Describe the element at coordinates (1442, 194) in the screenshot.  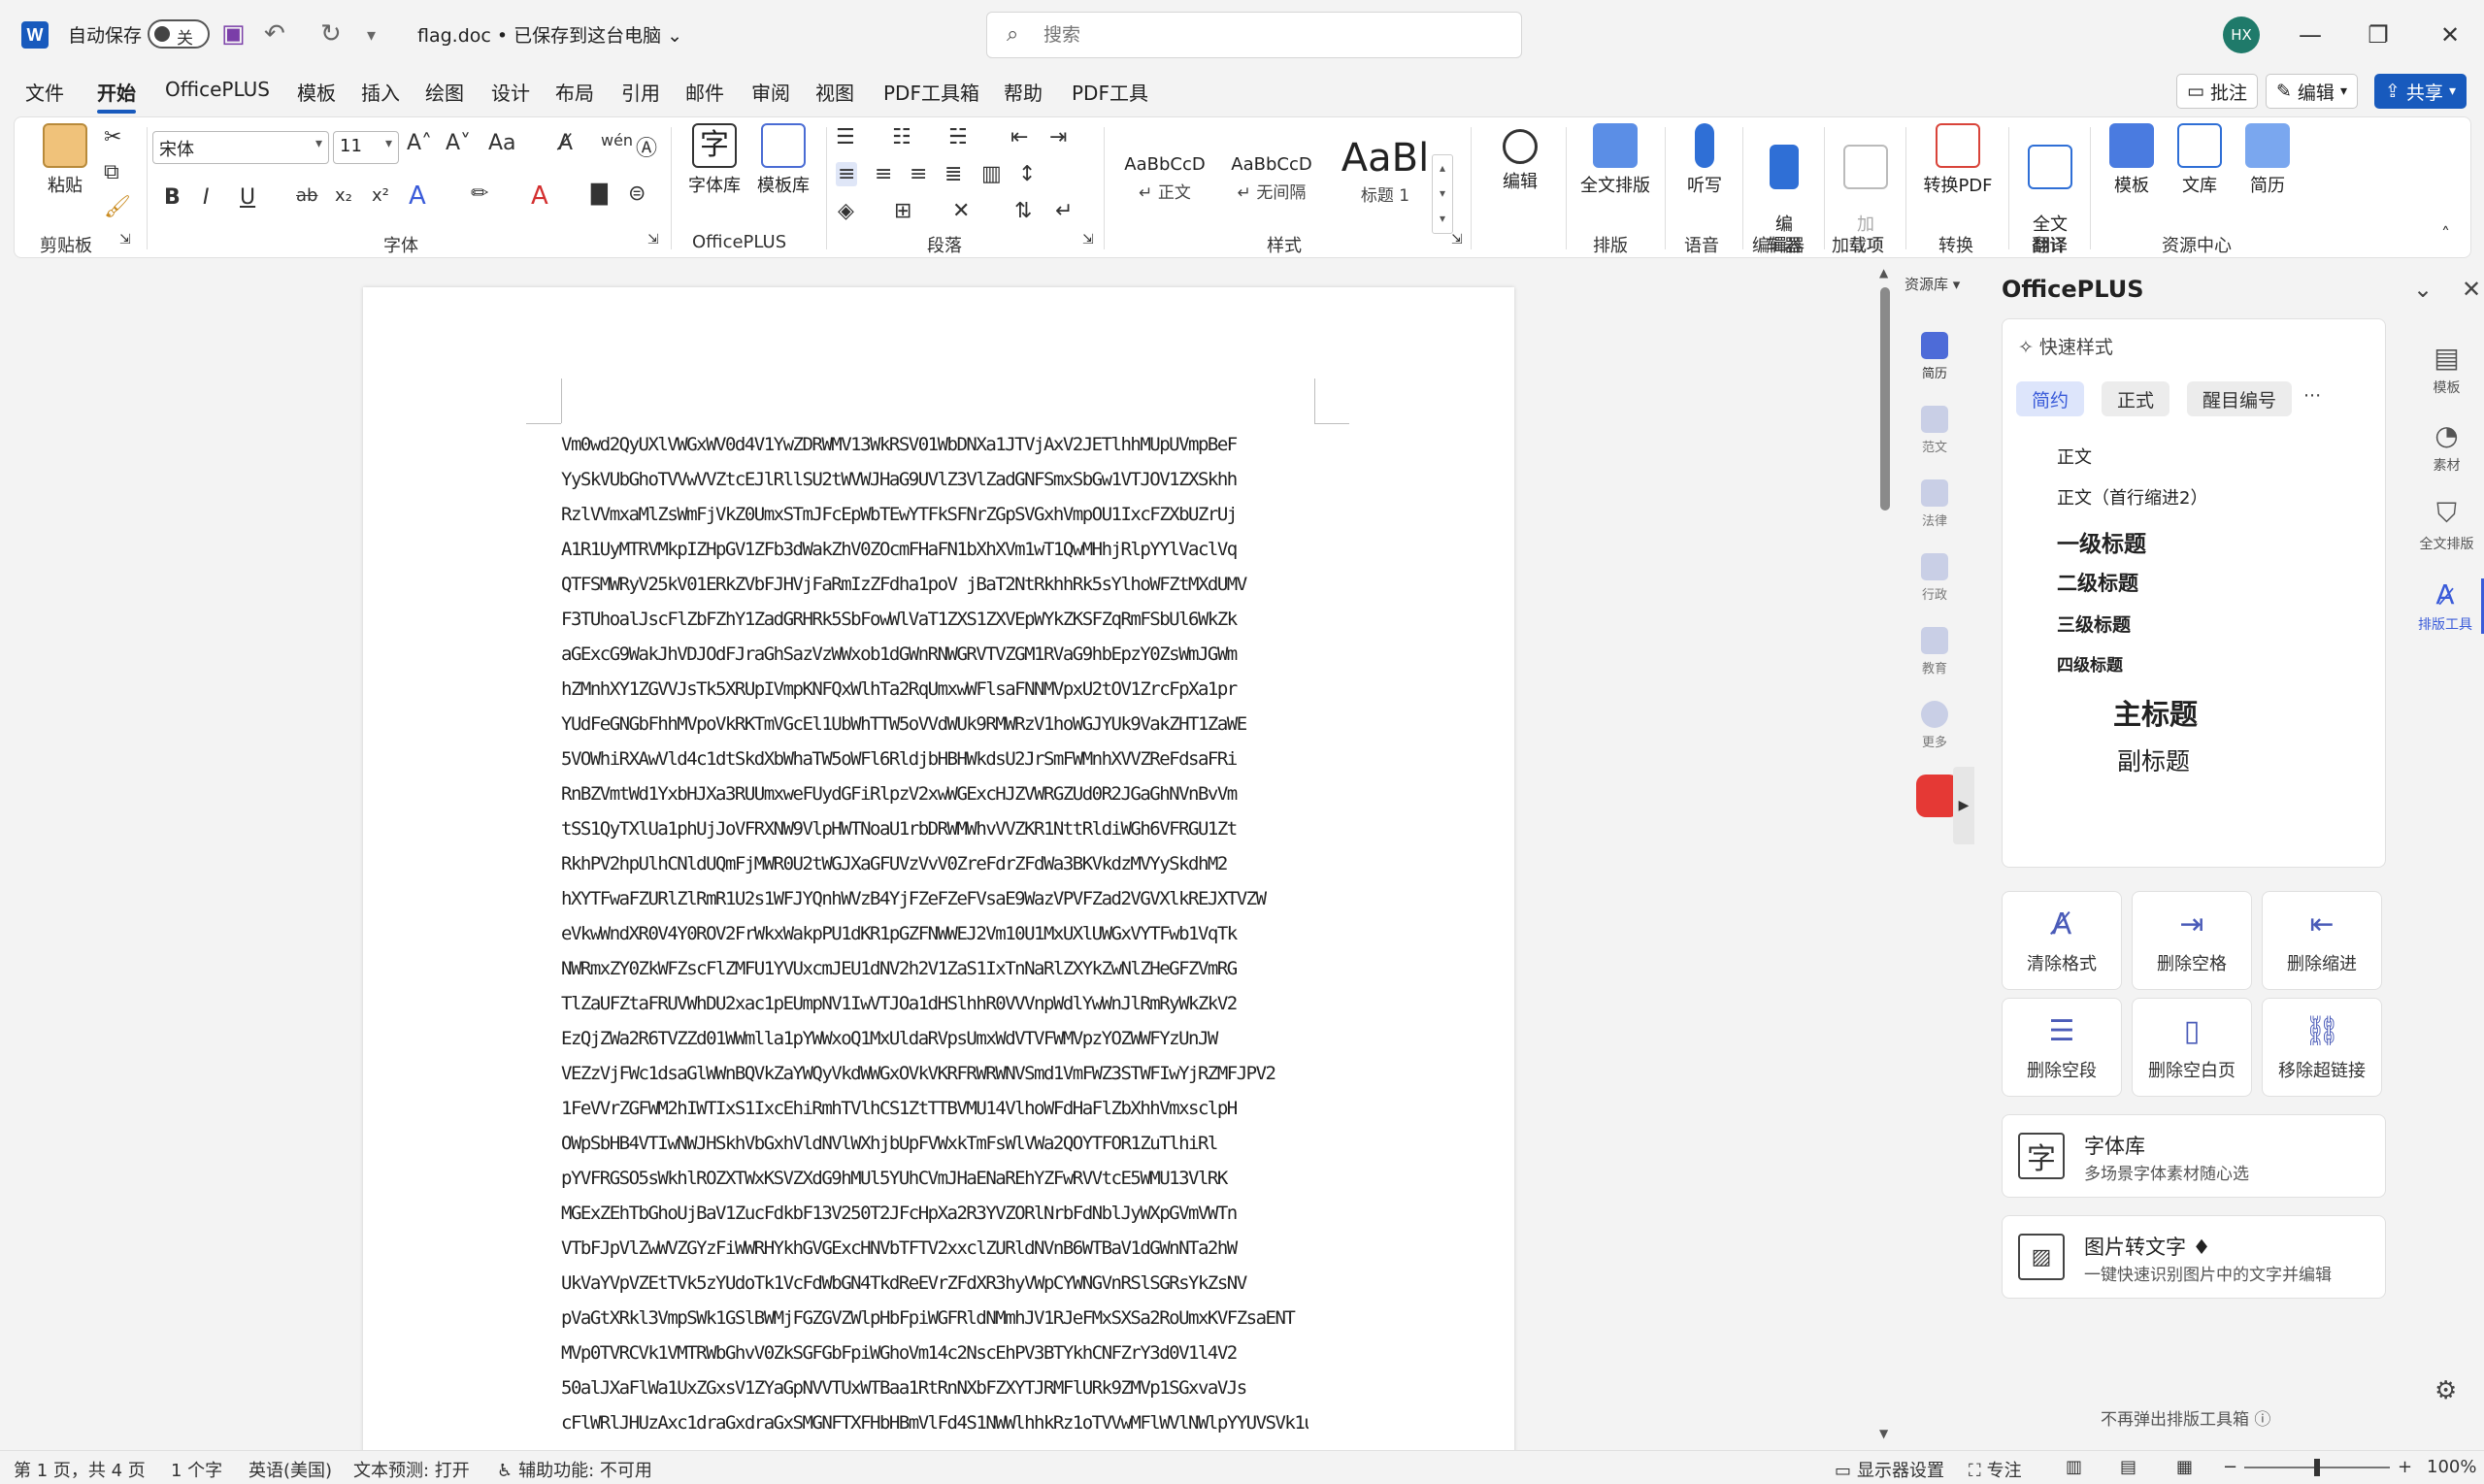
I see `styles-scroll: ▴ ▾ ▾` at that location.